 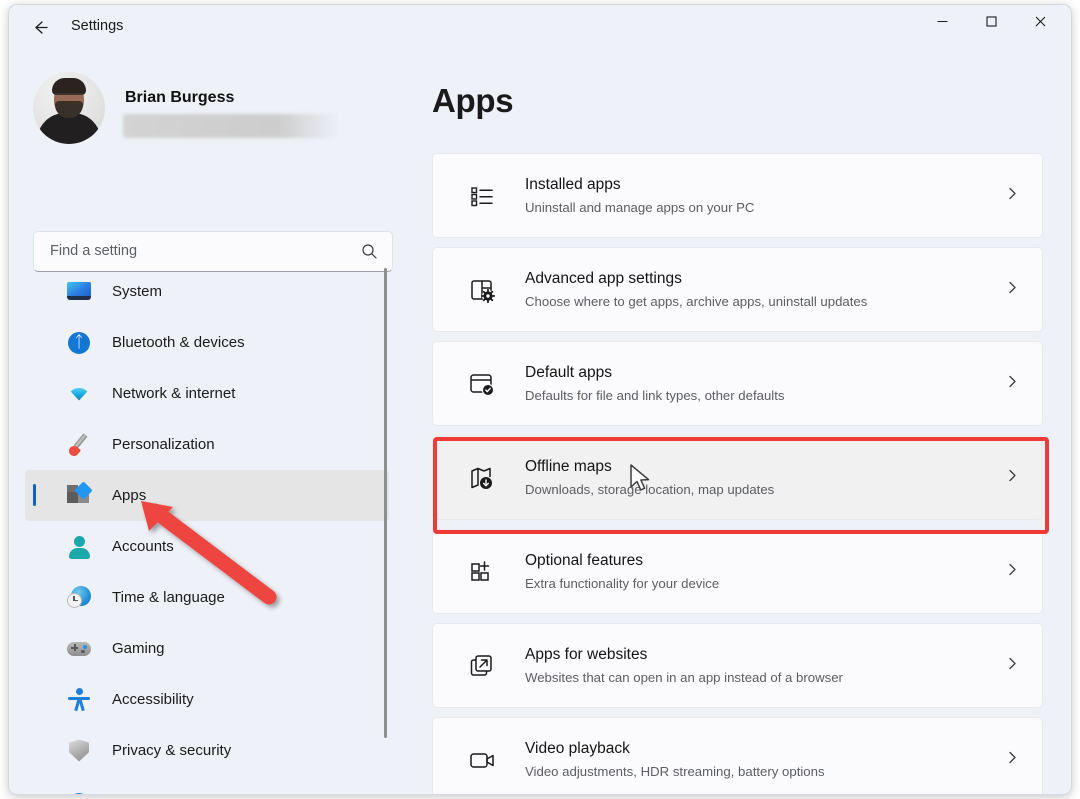 What do you see at coordinates (79, 343) in the screenshot?
I see `bluetooth-icon: ᛏ` at bounding box center [79, 343].